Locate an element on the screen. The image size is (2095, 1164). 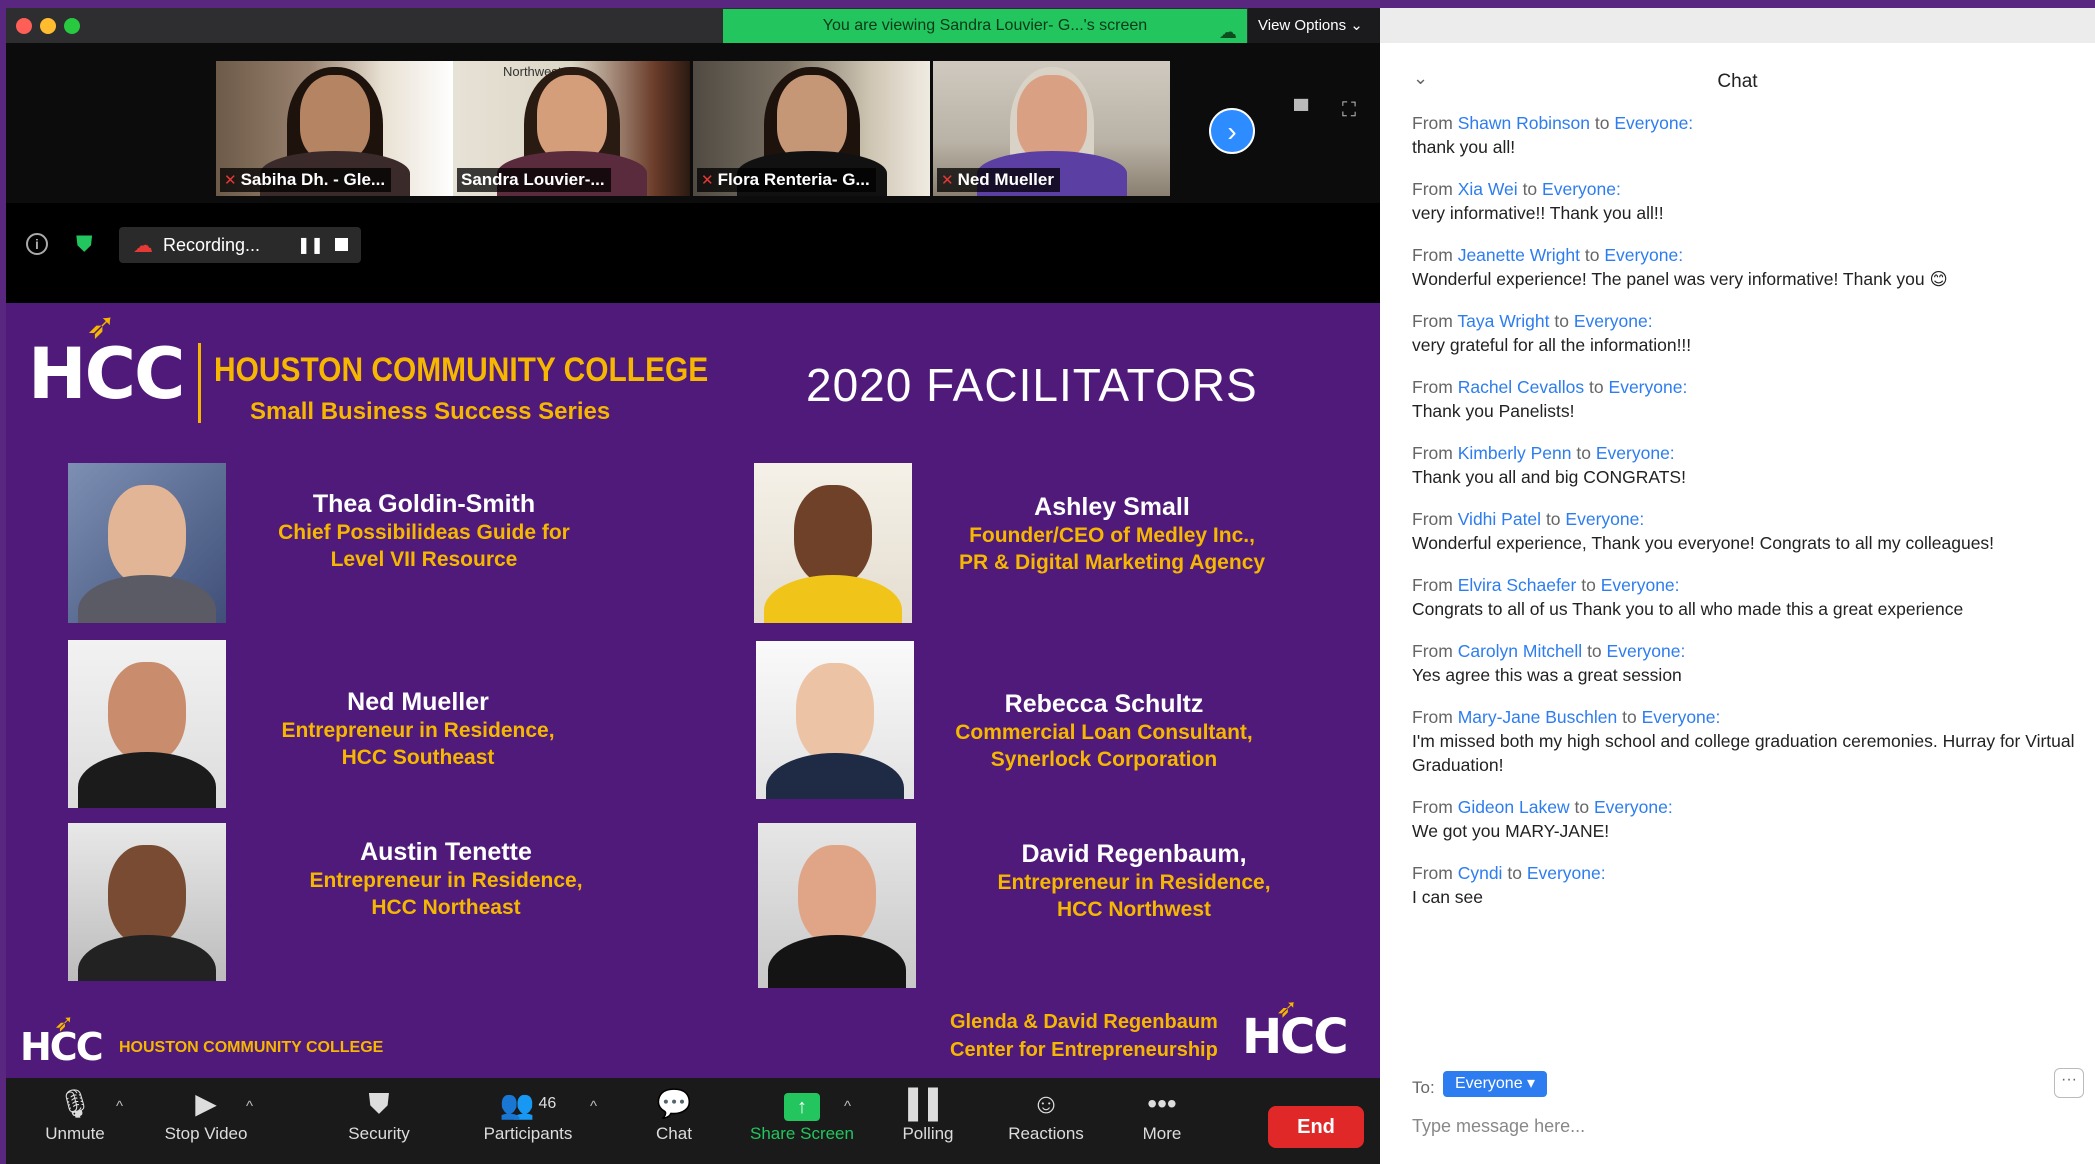
participant-thumbnail: ✕ Ned Mueller is located at coordinates (1051, 128).